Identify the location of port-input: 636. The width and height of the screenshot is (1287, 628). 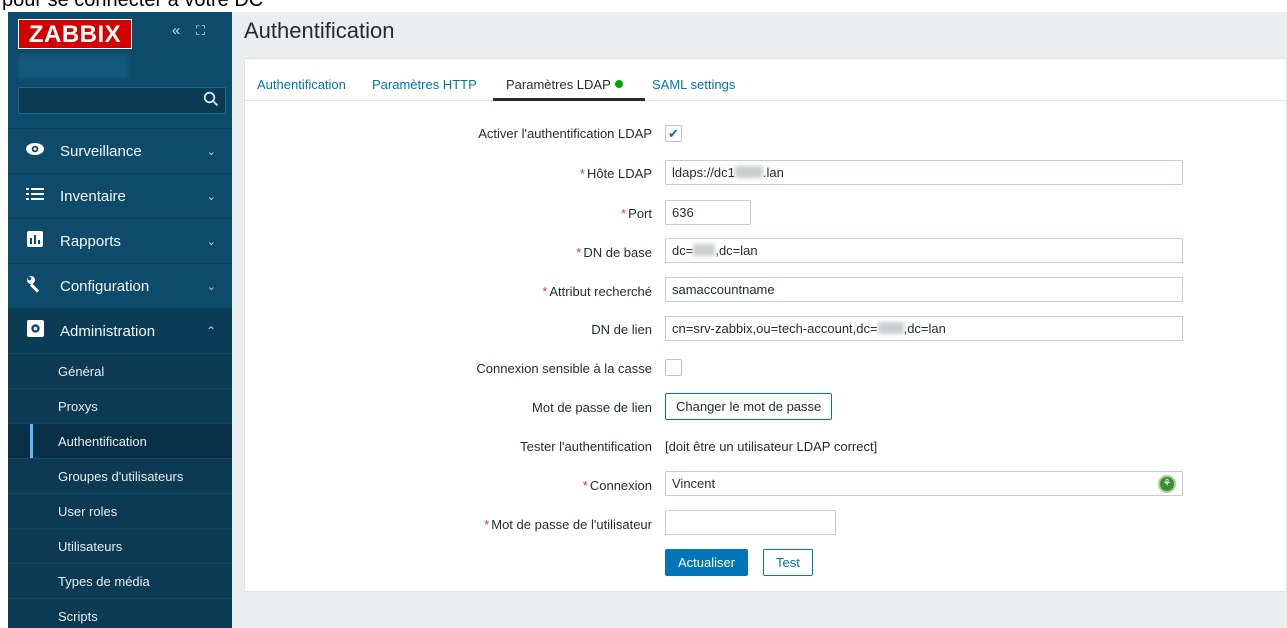
(708, 212).